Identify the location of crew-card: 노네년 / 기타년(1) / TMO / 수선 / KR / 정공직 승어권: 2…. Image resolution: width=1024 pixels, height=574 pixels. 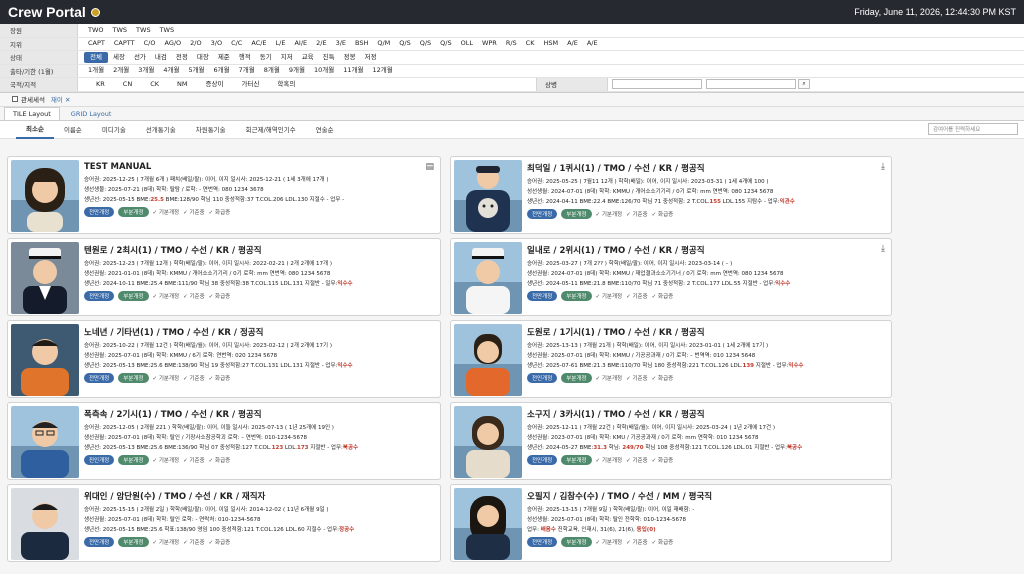
(224, 359).